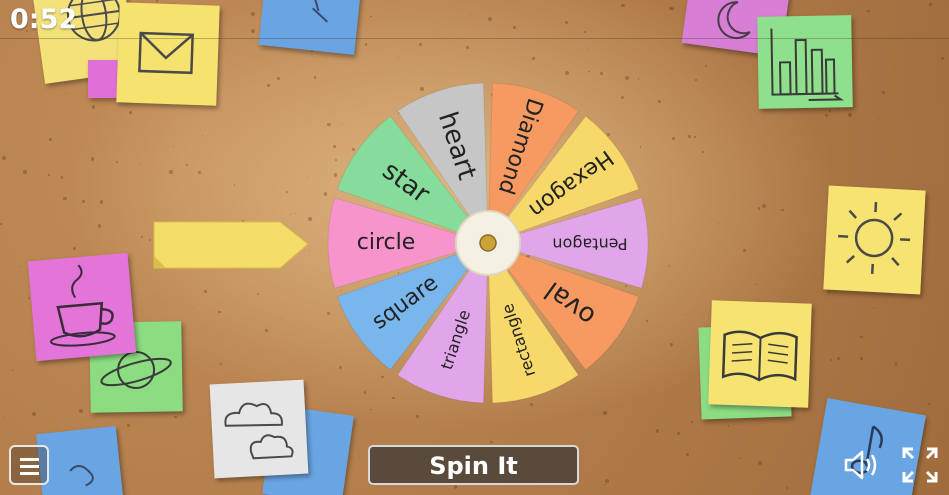 This screenshot has height=495, width=949. What do you see at coordinates (80, 460) in the screenshot?
I see `sticky-note-blue-bottom-left` at bounding box center [80, 460].